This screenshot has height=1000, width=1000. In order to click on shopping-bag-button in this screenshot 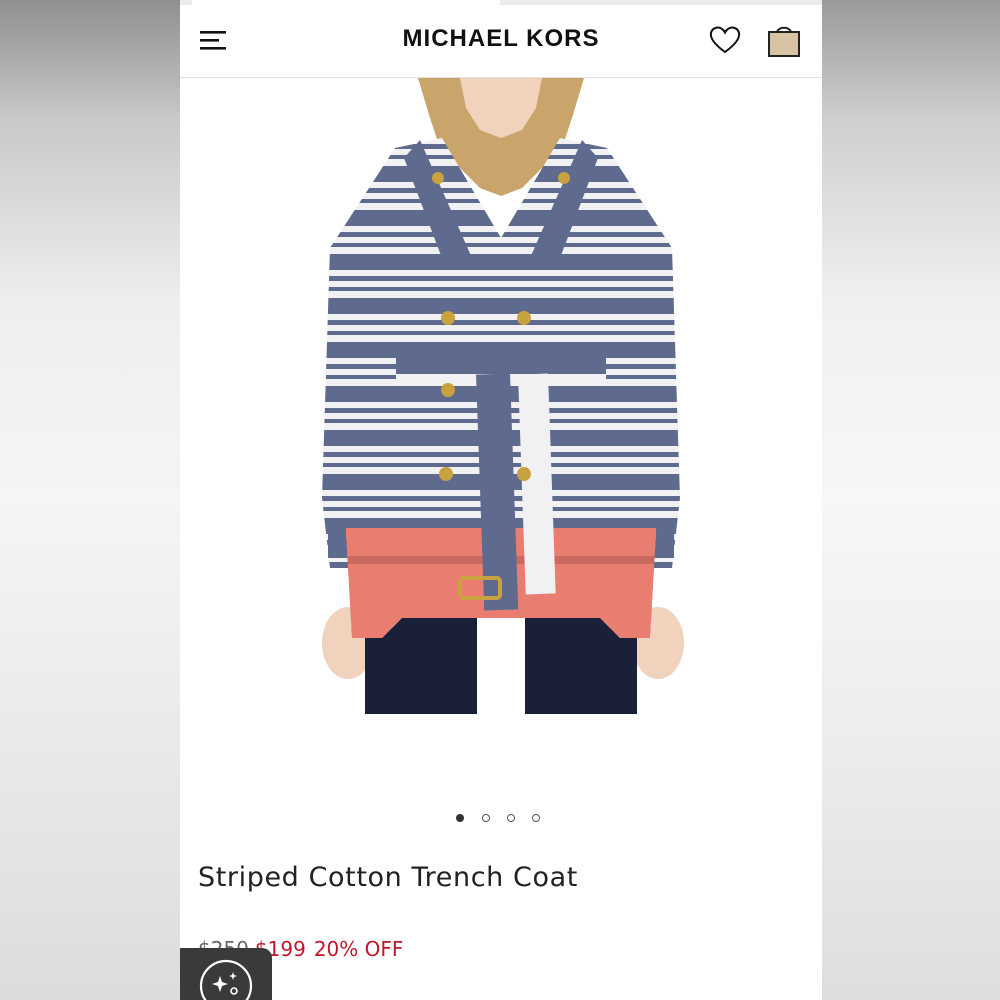, I will do `click(784, 40)`.